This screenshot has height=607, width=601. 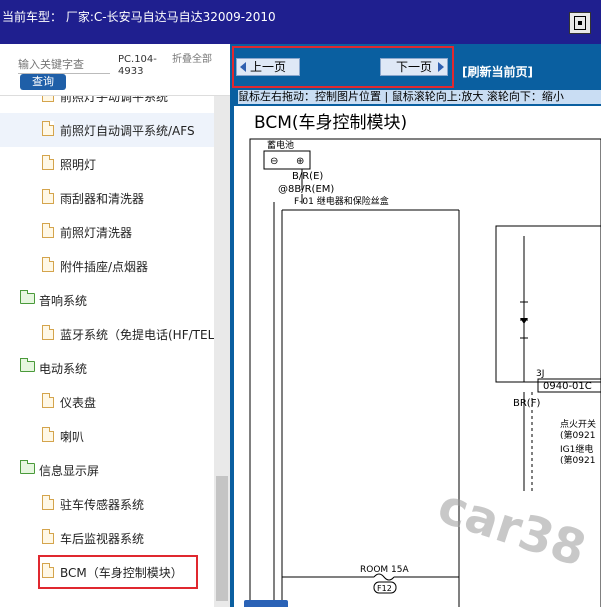 I want to click on tree-item-accessory-socket: 附件插座/点烟器, so click(x=107, y=266).